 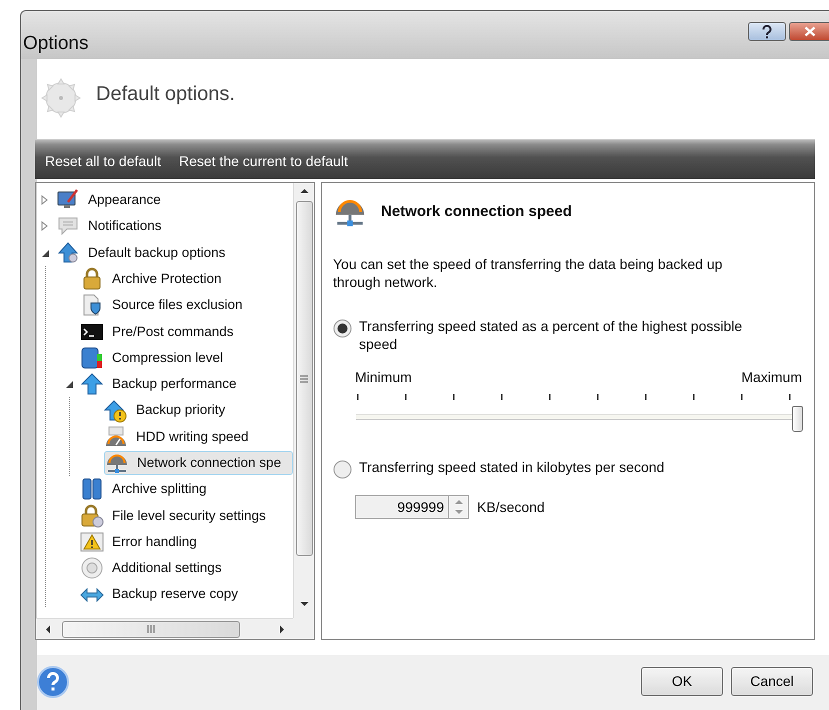 I want to click on tree-item: Compression level, so click(x=154, y=358).